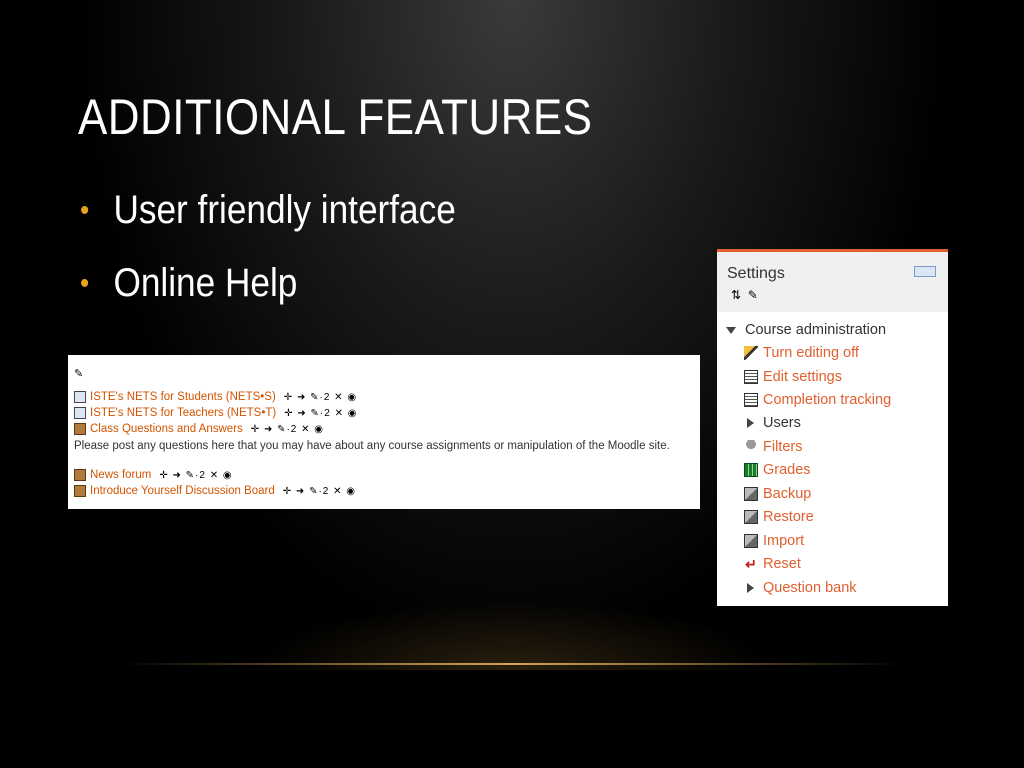 The image size is (1024, 768). Describe the element at coordinates (751, 494) in the screenshot. I see `backup-icon` at that location.